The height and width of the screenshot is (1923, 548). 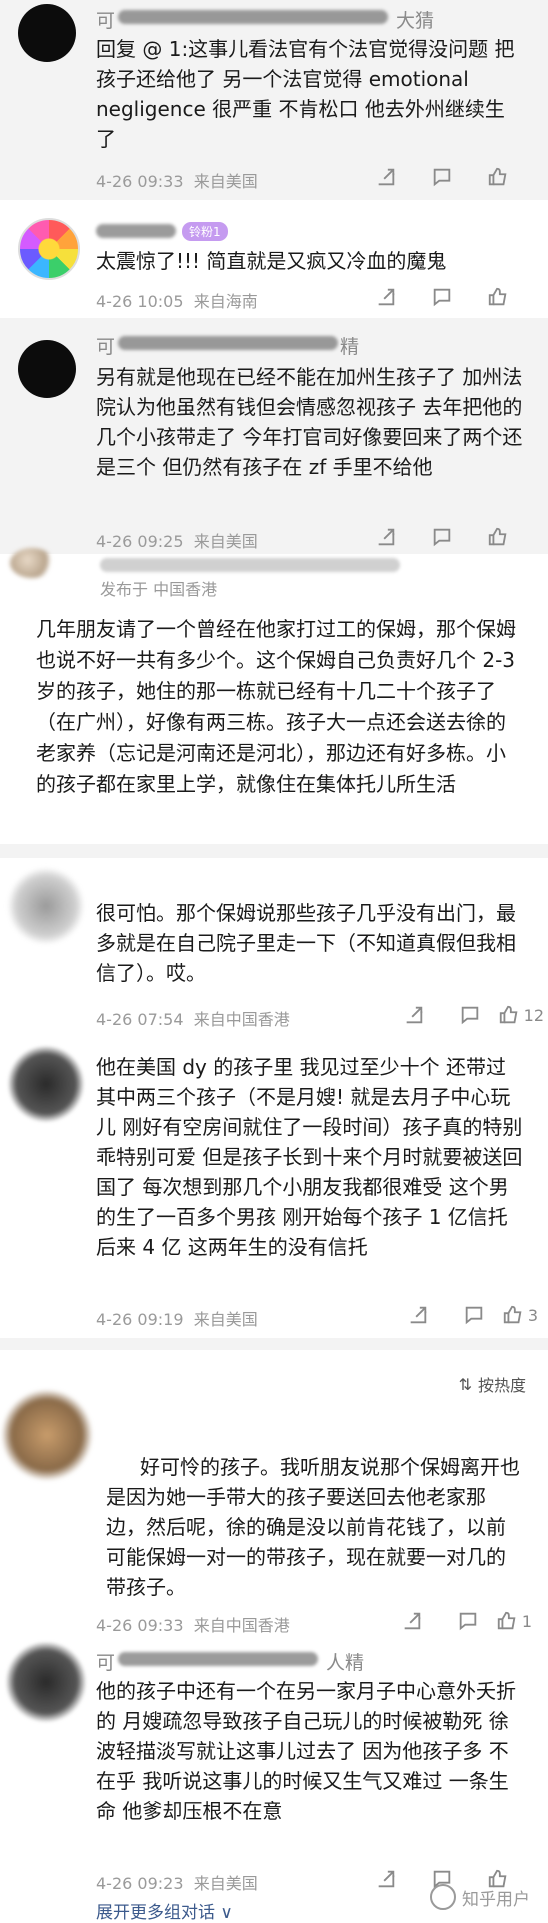 What do you see at coordinates (345, 1661) in the screenshot?
I see `commenter-name-tail: 人精` at bounding box center [345, 1661].